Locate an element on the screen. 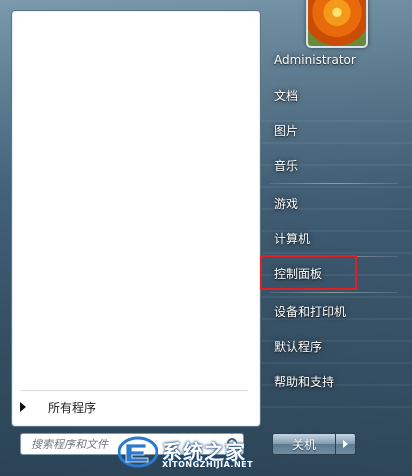 Image resolution: width=412 pixels, height=476 pixels. all-programs-button: 所有程序 is located at coordinates (133, 407).